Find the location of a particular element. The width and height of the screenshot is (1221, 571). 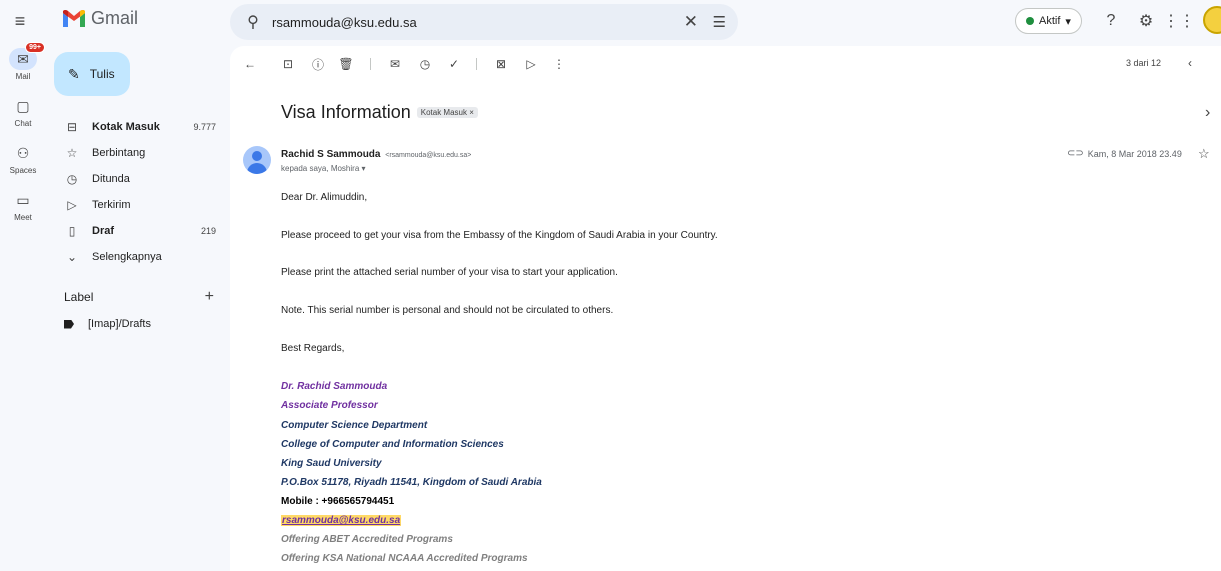

avatar-head is located at coordinates (257, 156).